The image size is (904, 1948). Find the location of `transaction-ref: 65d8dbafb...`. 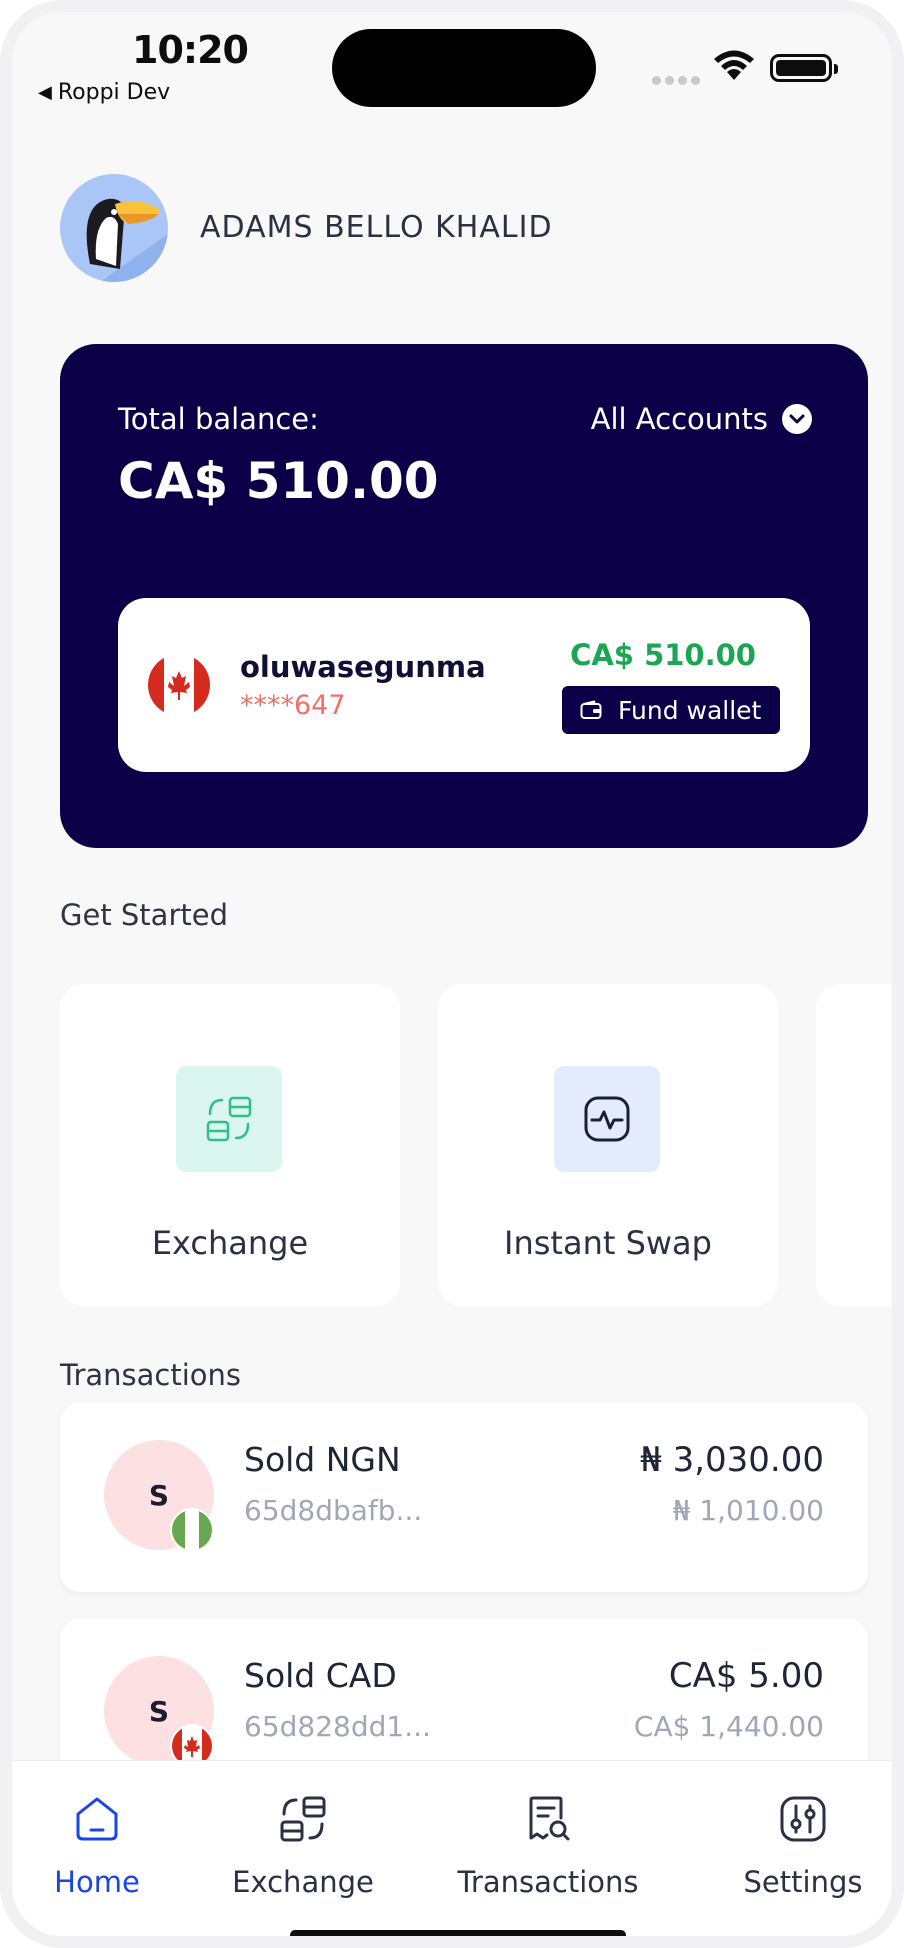

transaction-ref: 65d8dbafb... is located at coordinates (333, 1510).